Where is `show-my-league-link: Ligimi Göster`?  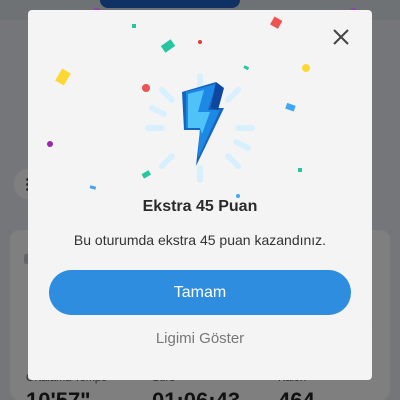
show-my-league-link: Ligimi Göster is located at coordinates (200, 338).